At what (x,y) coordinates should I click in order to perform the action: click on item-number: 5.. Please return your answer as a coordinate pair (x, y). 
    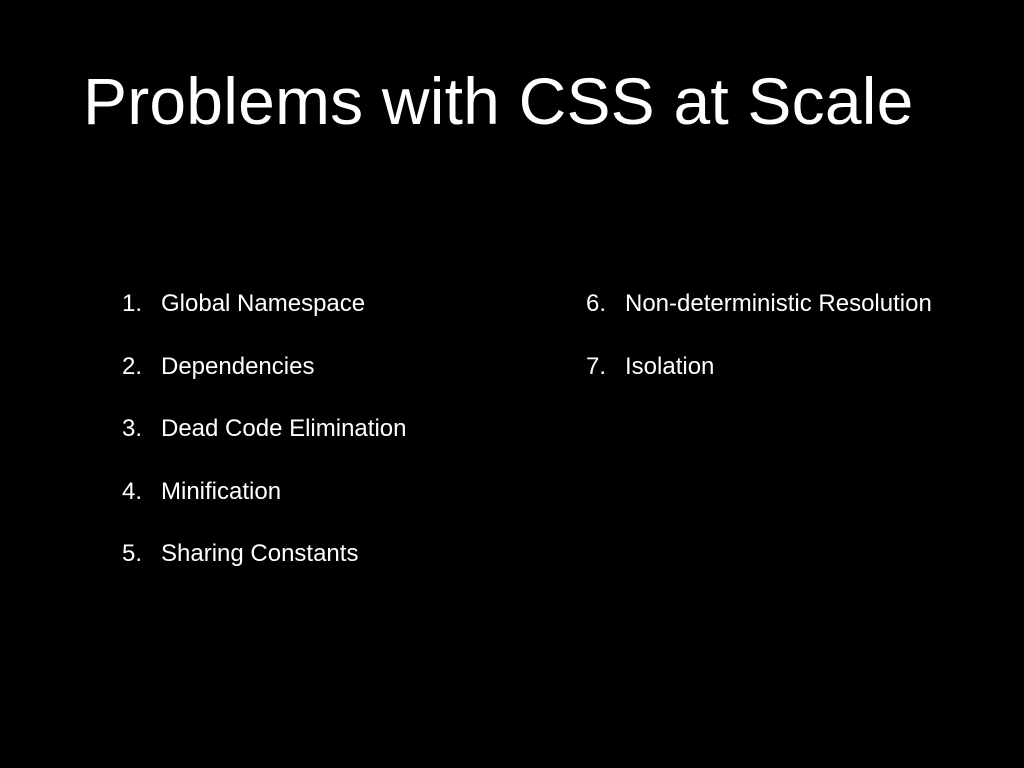
    Looking at the image, I should click on (132, 553).